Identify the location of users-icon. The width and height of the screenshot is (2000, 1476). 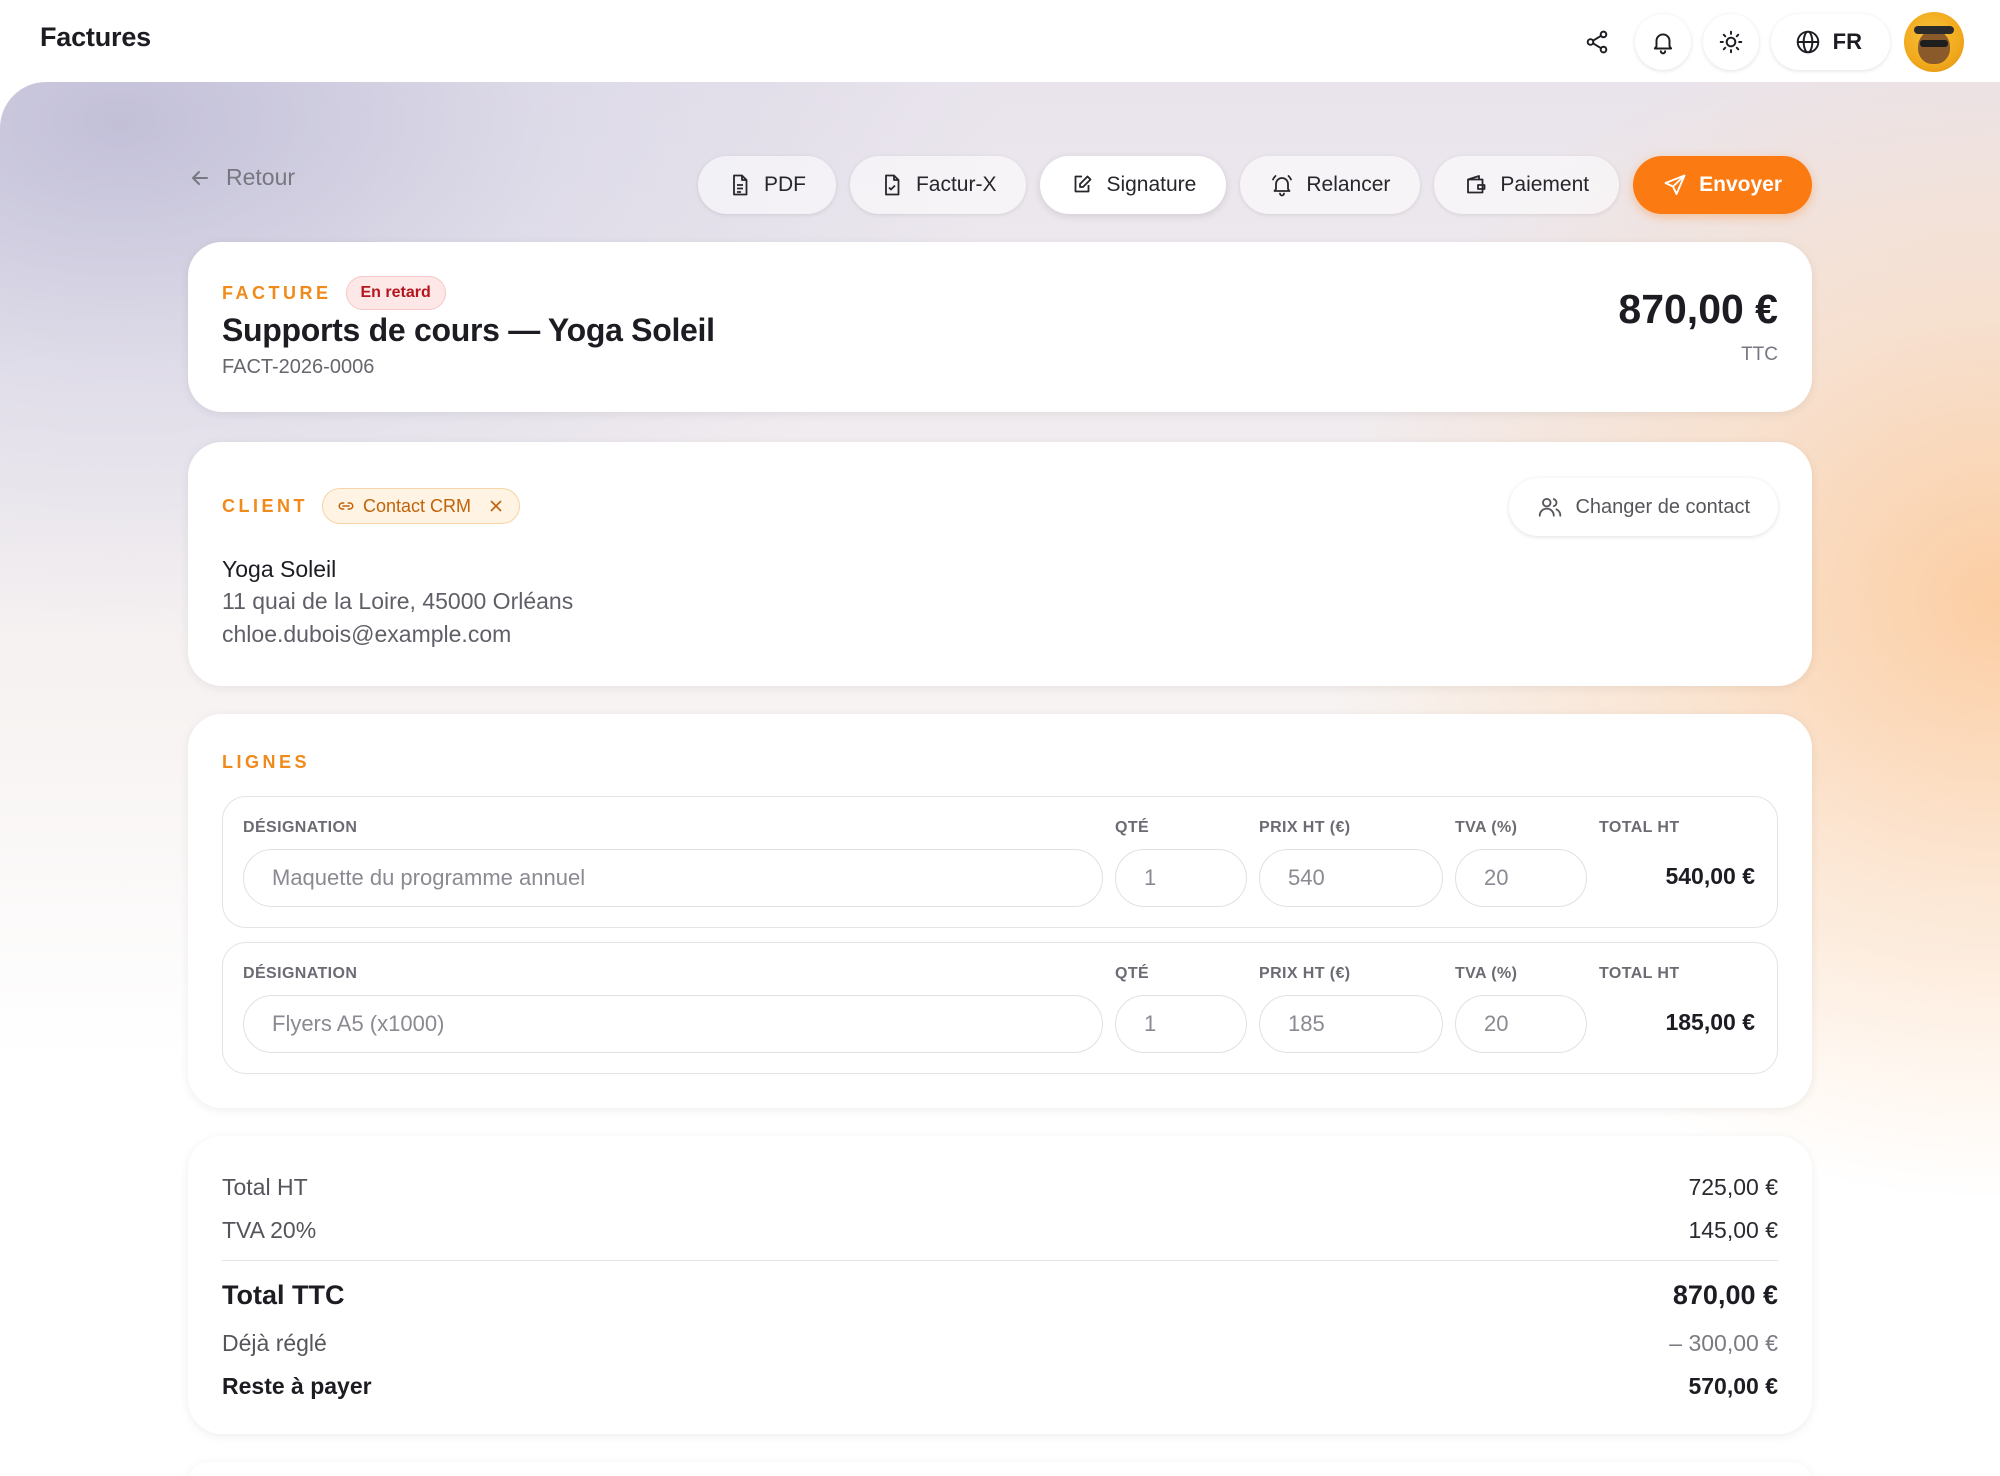
(1550, 507).